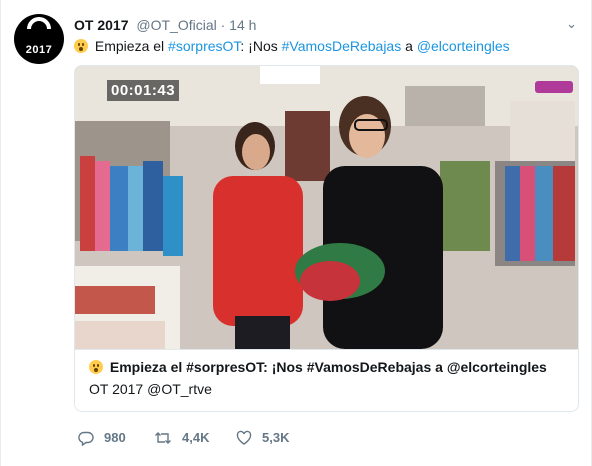  Describe the element at coordinates (571, 24) in the screenshot. I see `chevron-down-icon: ⌄` at that location.